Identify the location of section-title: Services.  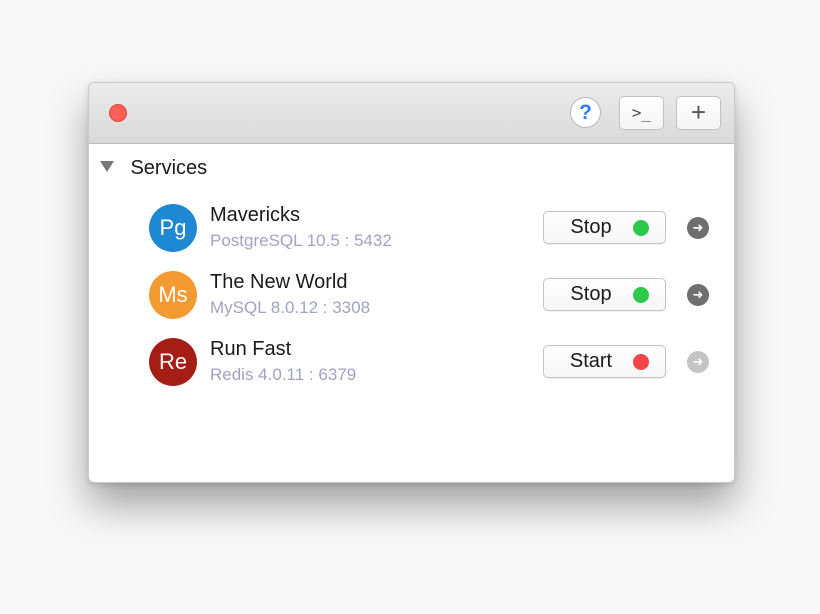
(169, 168).